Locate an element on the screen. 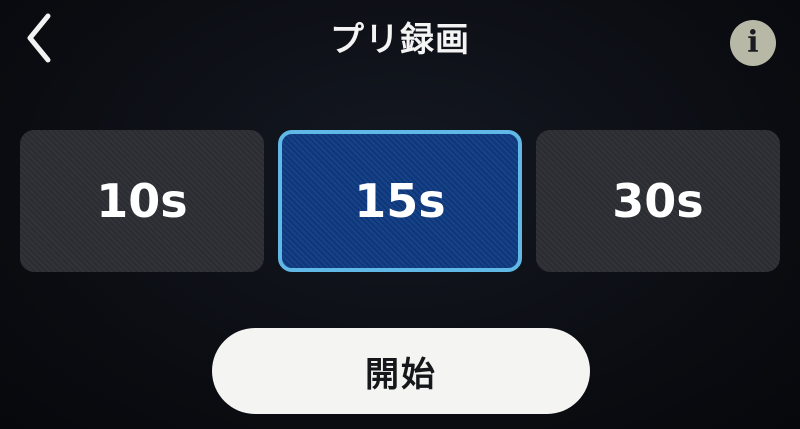 The height and width of the screenshot is (429, 800). duration-option-30s: 30s is located at coordinates (658, 201).